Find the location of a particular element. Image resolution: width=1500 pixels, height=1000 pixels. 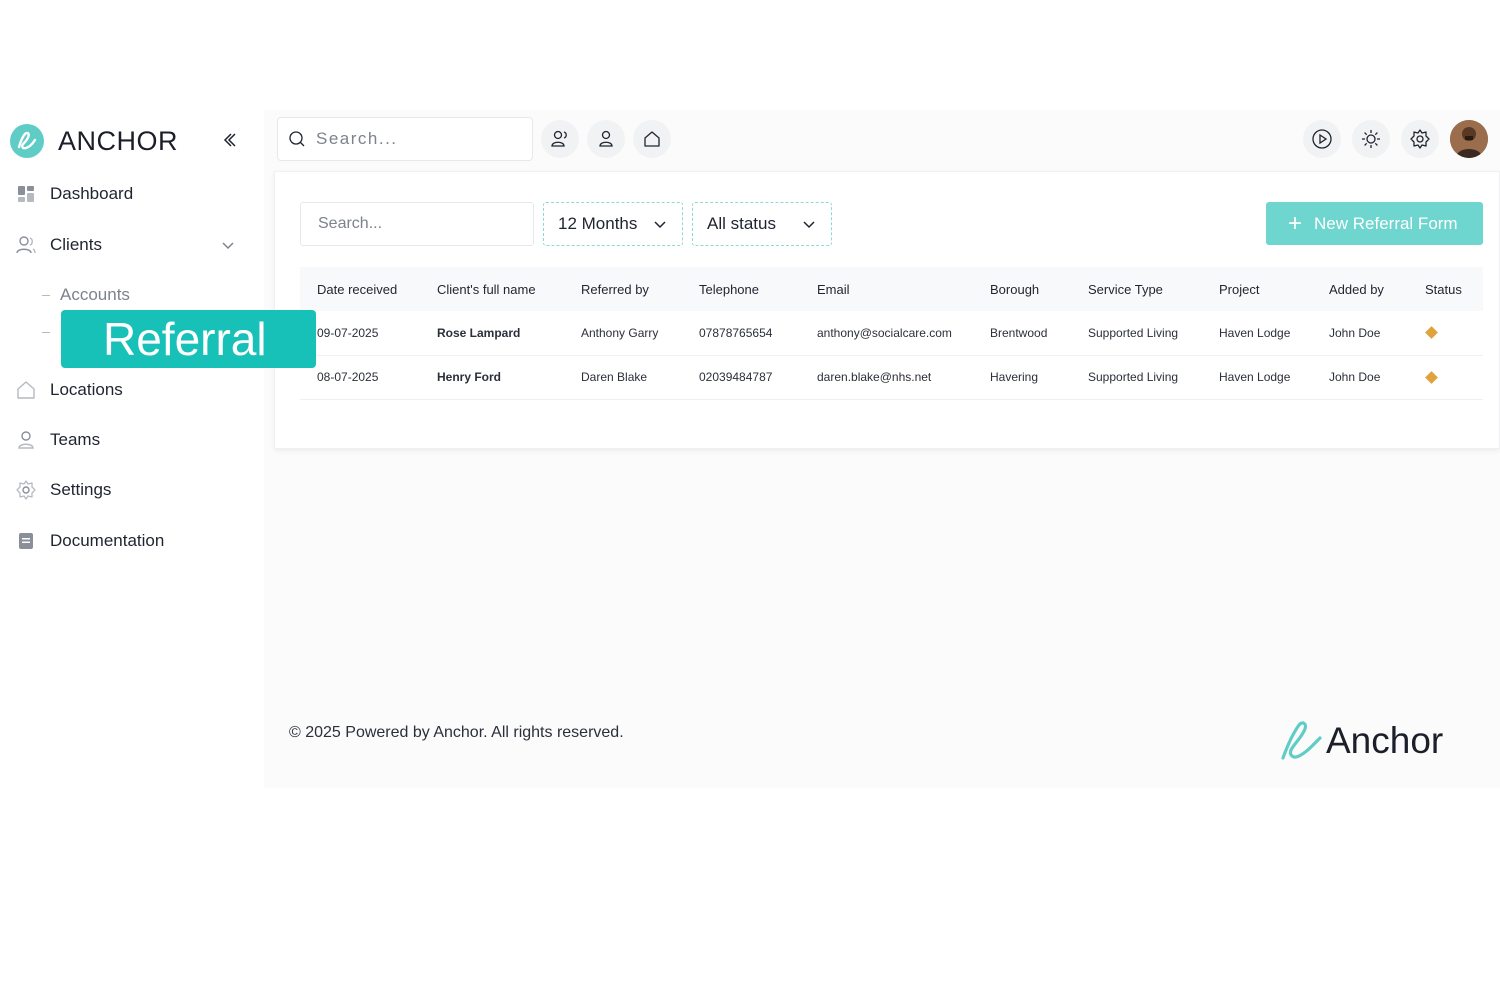

column-header: Service Type is located at coordinates (1136, 289).